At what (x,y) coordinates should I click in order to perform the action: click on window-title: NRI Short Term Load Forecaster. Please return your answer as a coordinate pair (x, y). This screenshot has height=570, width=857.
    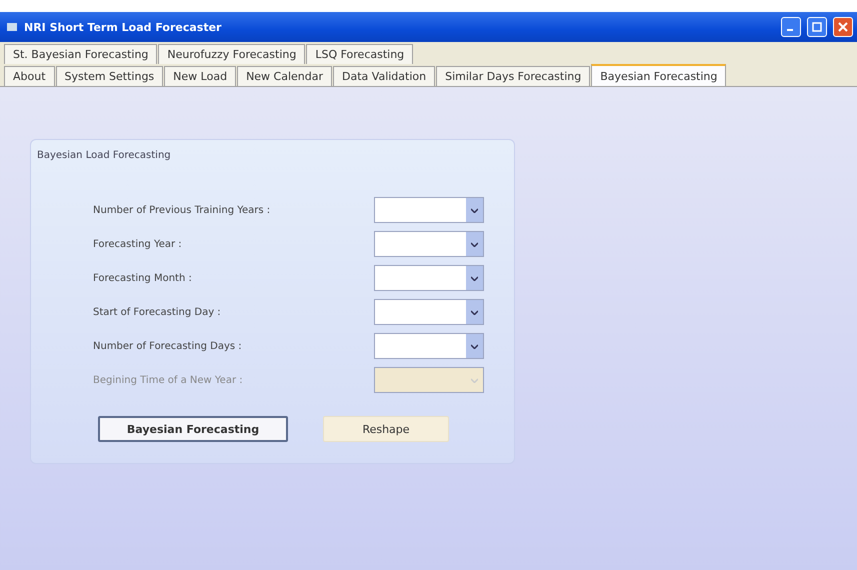
    Looking at the image, I should click on (123, 27).